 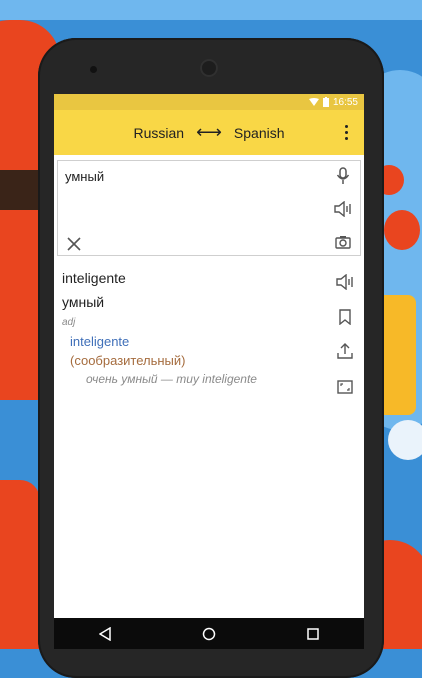 What do you see at coordinates (196, 341) in the screenshot?
I see `translation-link: inteligente` at bounding box center [196, 341].